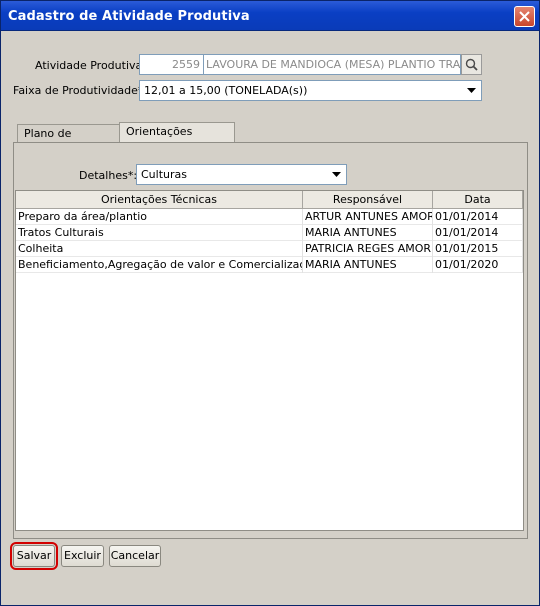  I want to click on search-icon, so click(471, 64).